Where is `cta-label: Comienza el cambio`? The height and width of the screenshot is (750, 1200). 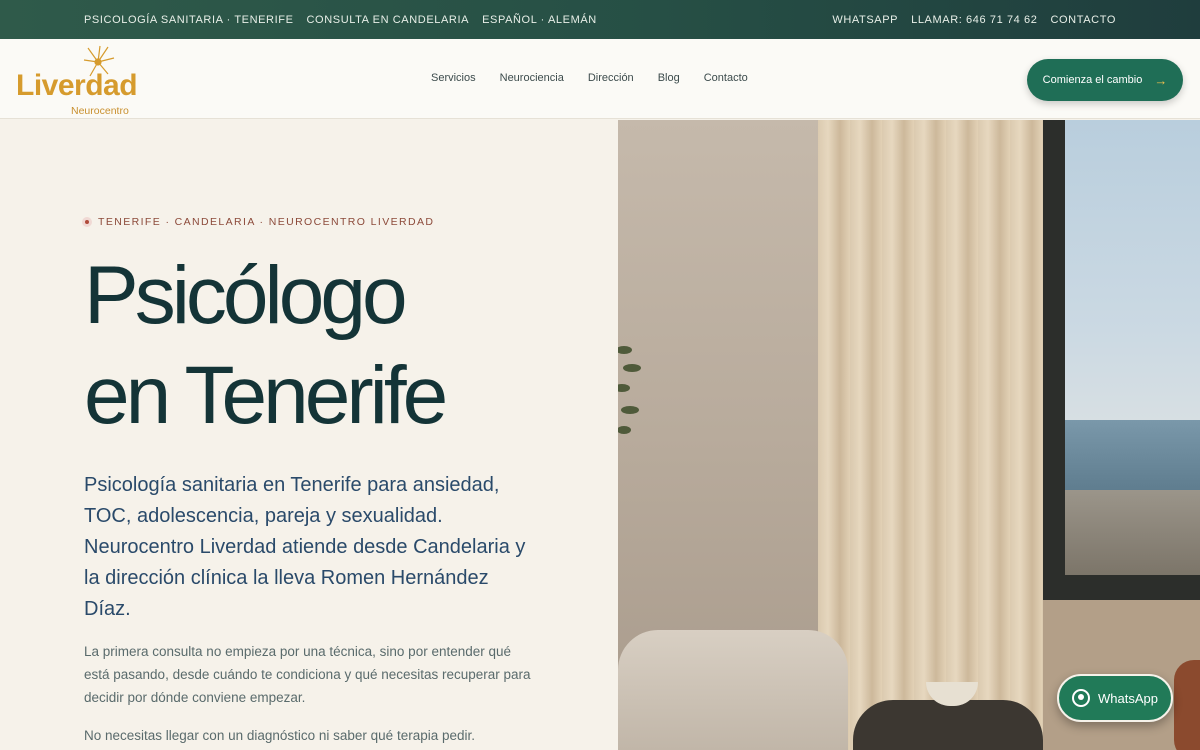
cta-label: Comienza el cambio is located at coordinates (1092, 80).